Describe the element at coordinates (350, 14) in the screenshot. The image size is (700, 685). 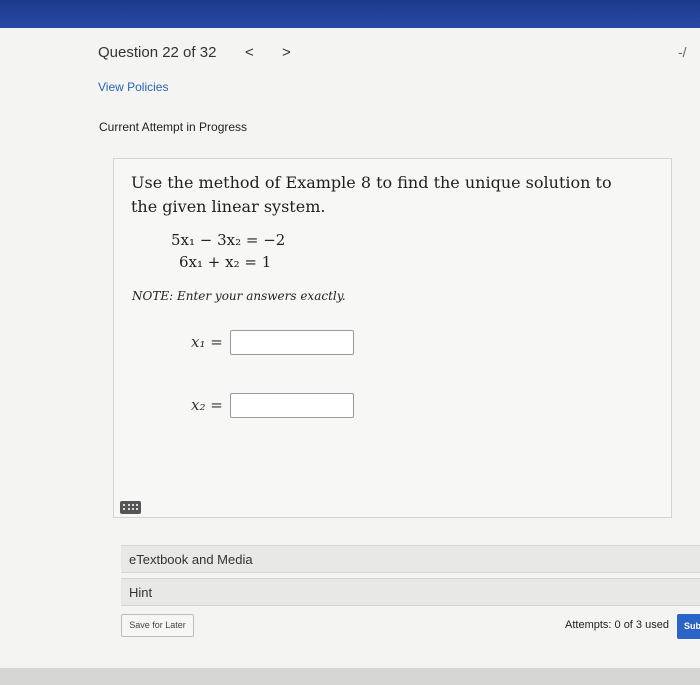
I see `top-navigation-bar` at that location.